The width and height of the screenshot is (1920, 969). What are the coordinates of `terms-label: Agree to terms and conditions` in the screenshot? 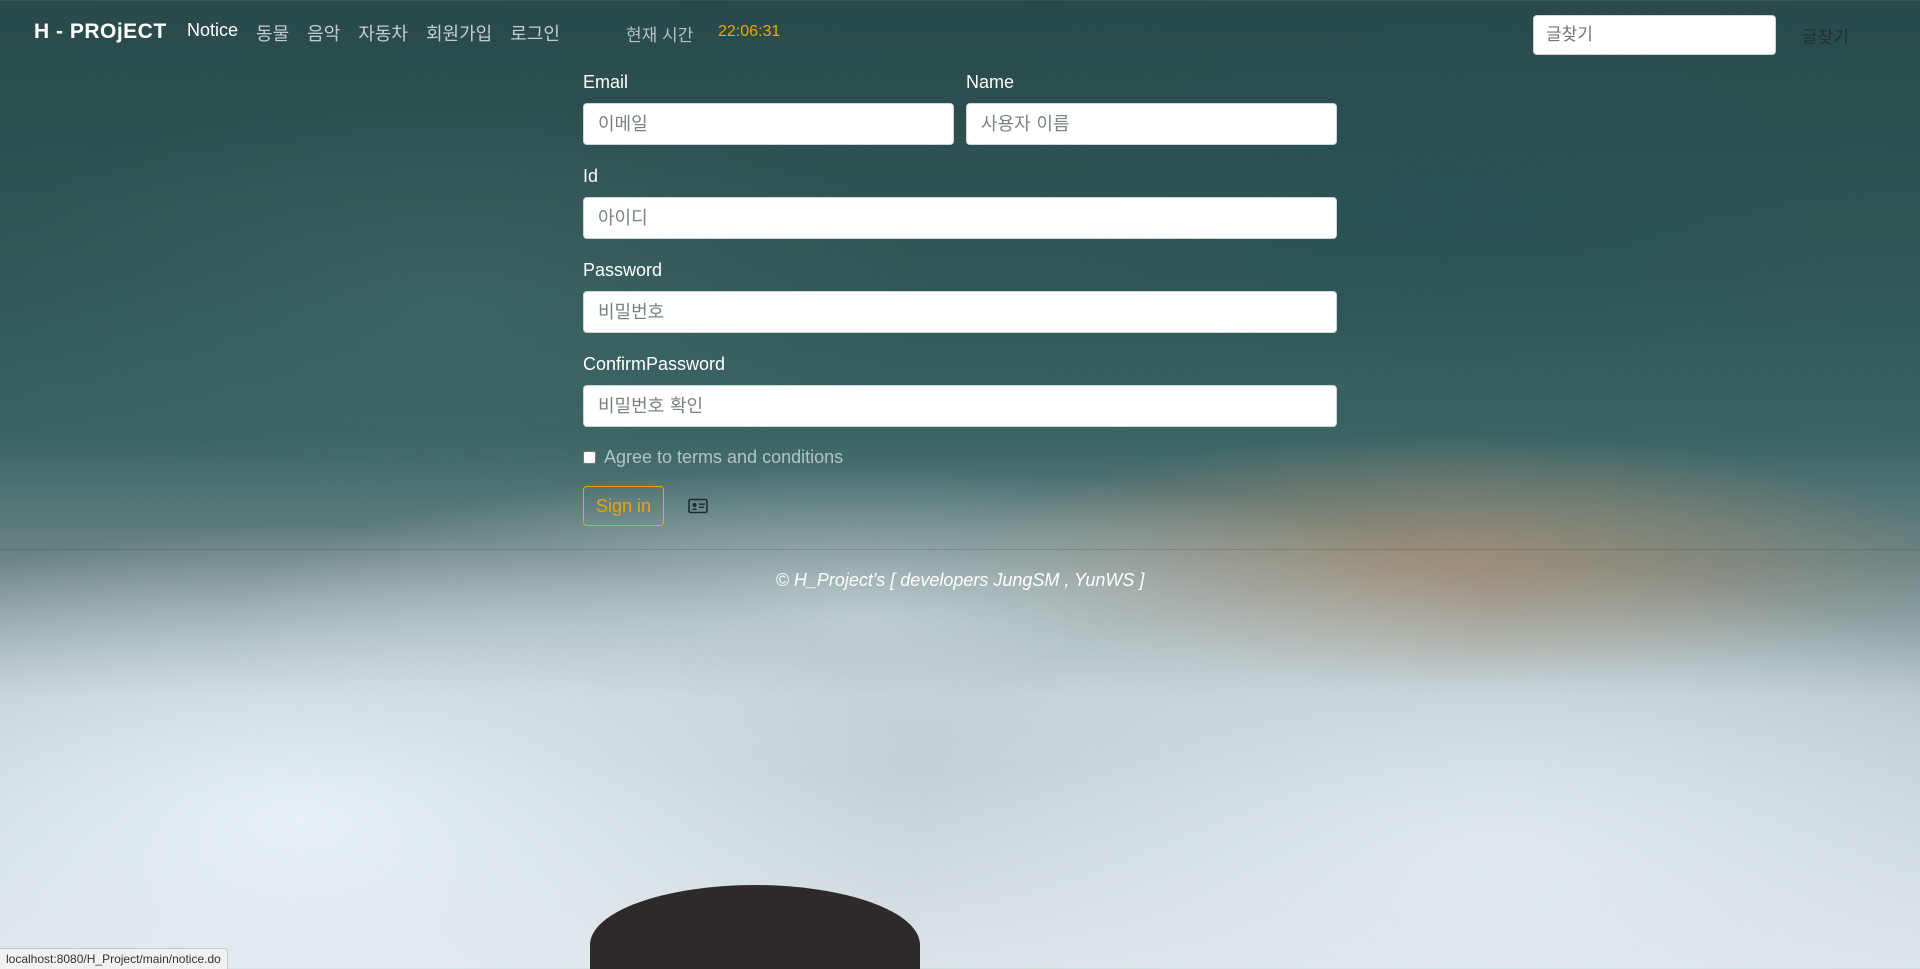 It's located at (723, 457).